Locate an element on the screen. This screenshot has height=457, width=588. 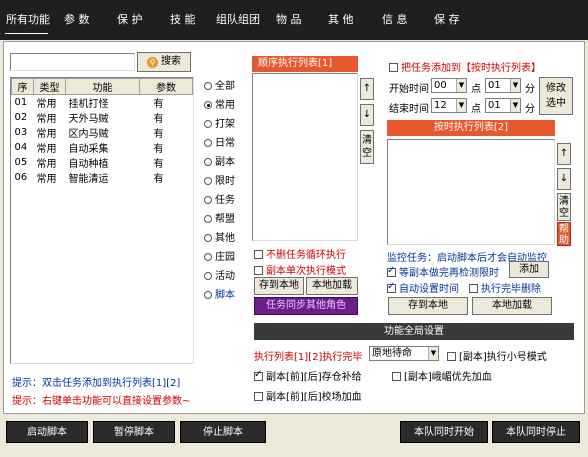
cell: 挂机打怪 is located at coordinates (88, 104).